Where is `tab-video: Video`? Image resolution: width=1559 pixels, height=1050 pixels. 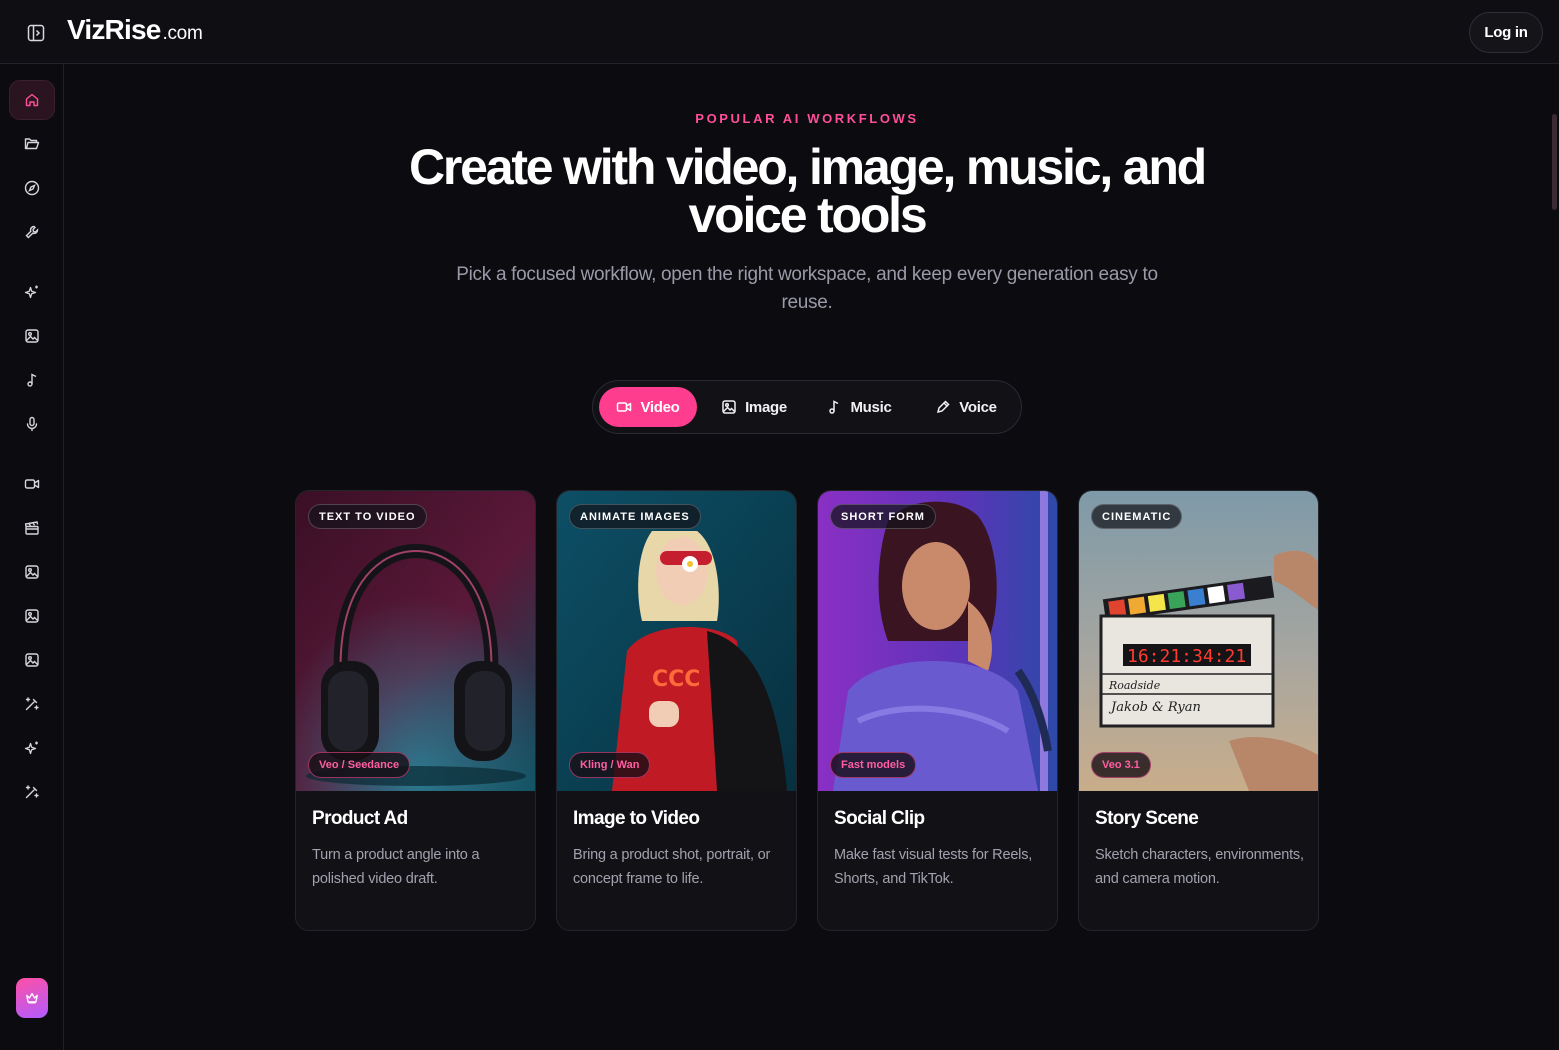
tab-video: Video is located at coordinates (648, 407).